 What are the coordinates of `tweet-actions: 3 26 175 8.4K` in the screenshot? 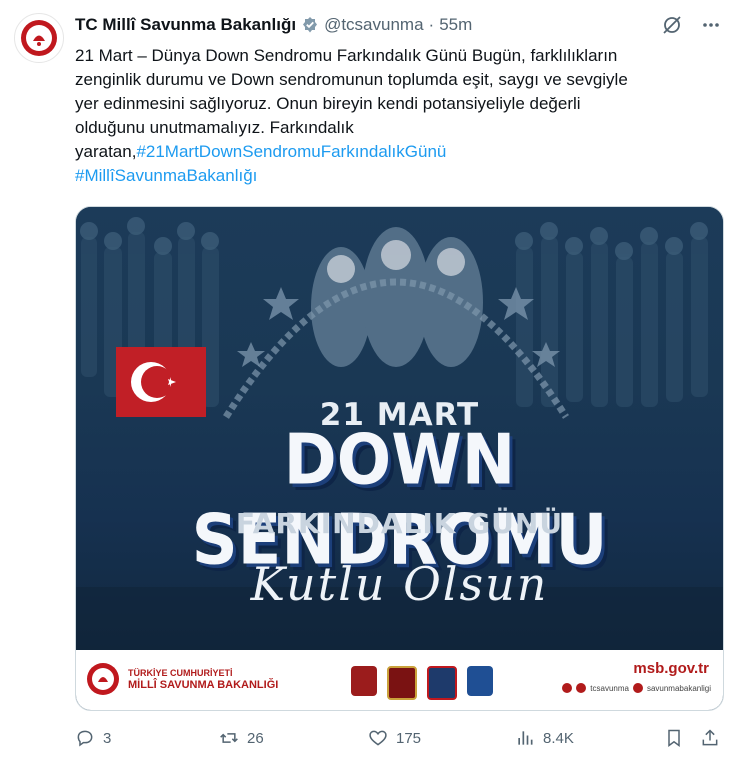 It's located at (400, 738).